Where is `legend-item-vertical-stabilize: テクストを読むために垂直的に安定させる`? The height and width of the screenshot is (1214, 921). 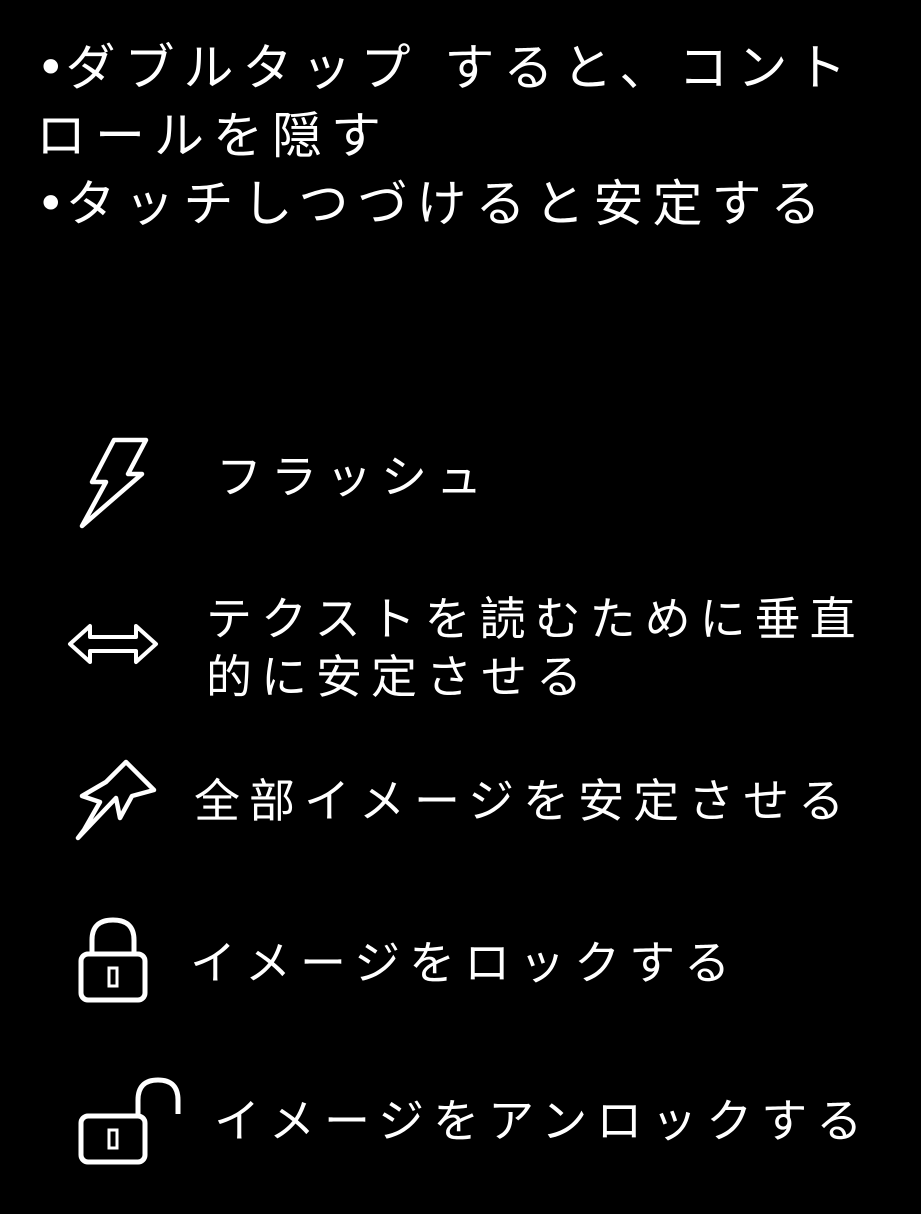
legend-item-vertical-stabilize: テクストを読むために垂直的に安定させる is located at coordinates (460, 648).